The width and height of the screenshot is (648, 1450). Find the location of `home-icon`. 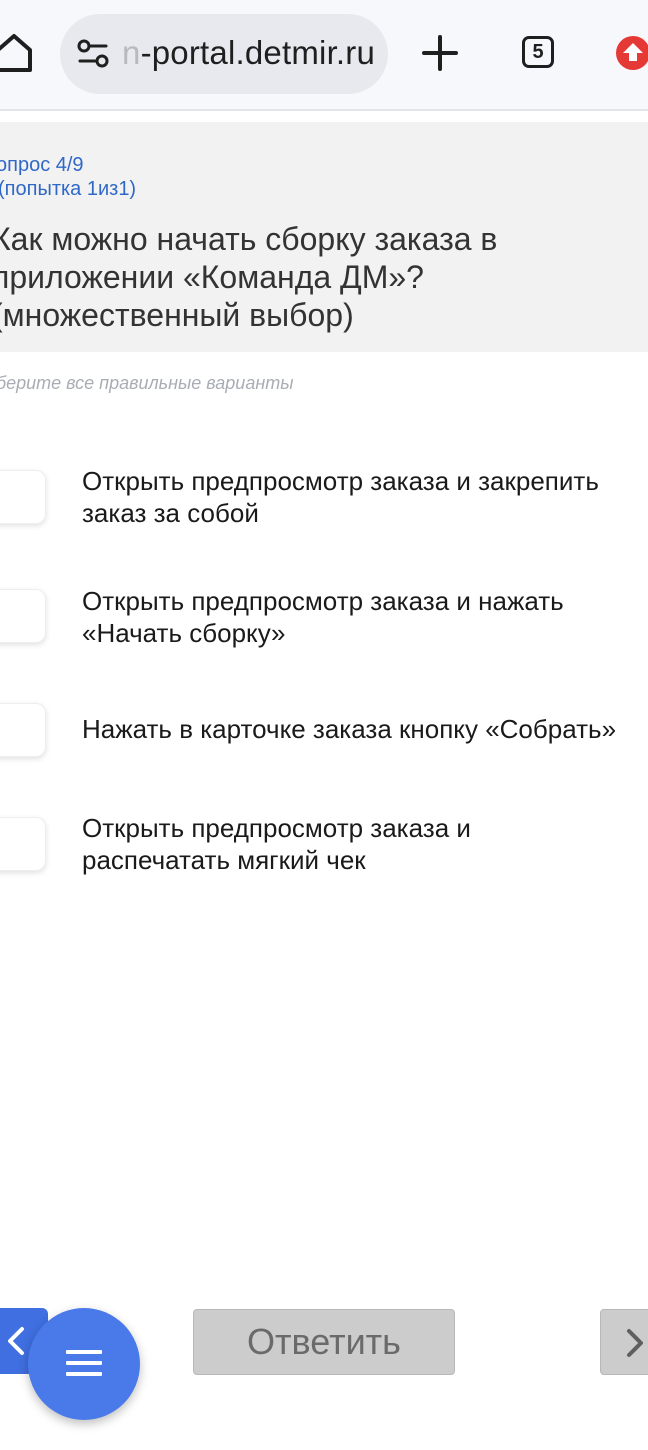

home-icon is located at coordinates (17, 53).